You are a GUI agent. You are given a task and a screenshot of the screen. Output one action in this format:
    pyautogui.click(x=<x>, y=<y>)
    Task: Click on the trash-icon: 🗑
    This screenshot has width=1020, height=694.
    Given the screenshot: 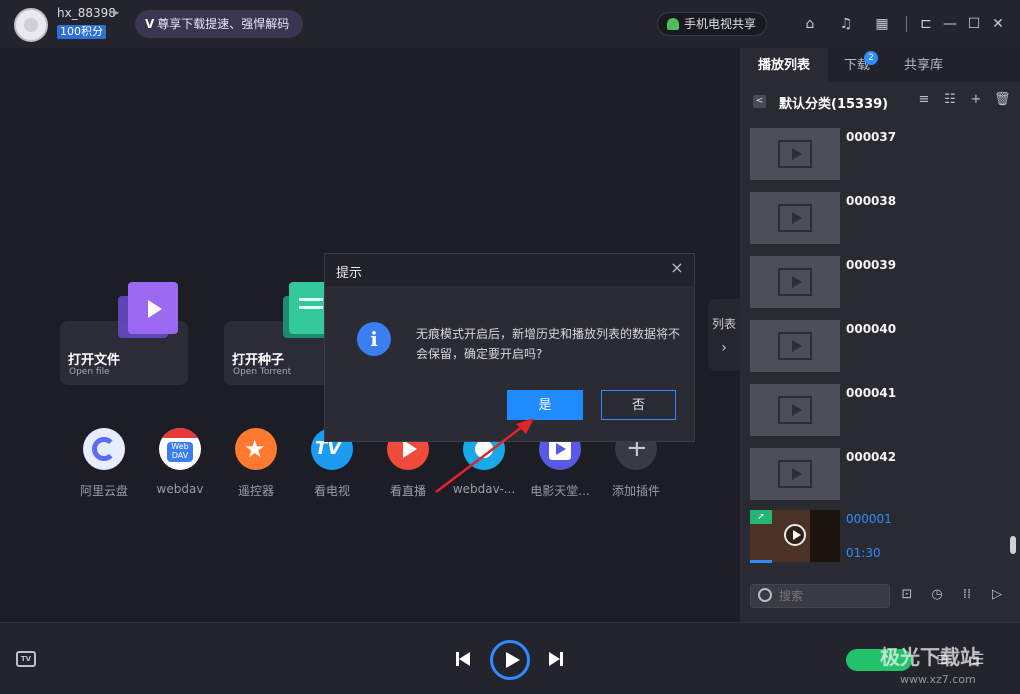 What is the action you would take?
    pyautogui.click(x=1002, y=100)
    